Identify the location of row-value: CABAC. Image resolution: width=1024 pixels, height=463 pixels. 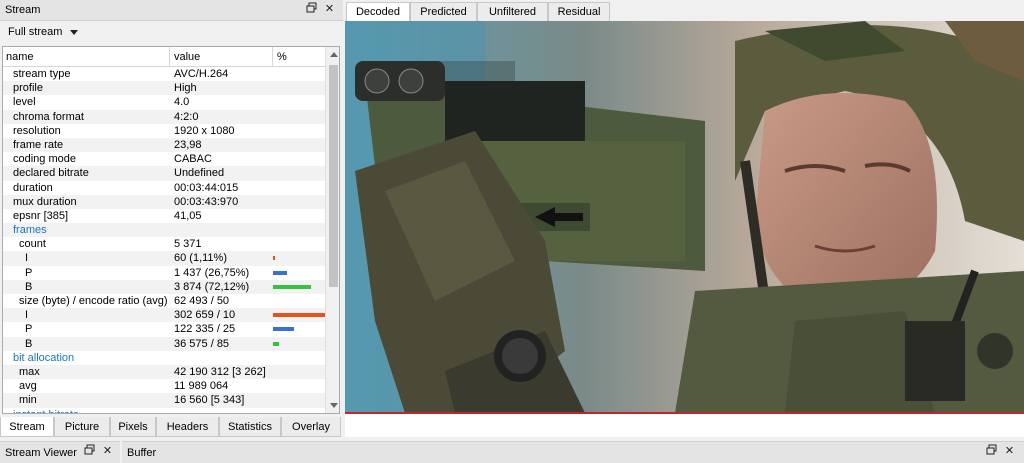
(193, 159).